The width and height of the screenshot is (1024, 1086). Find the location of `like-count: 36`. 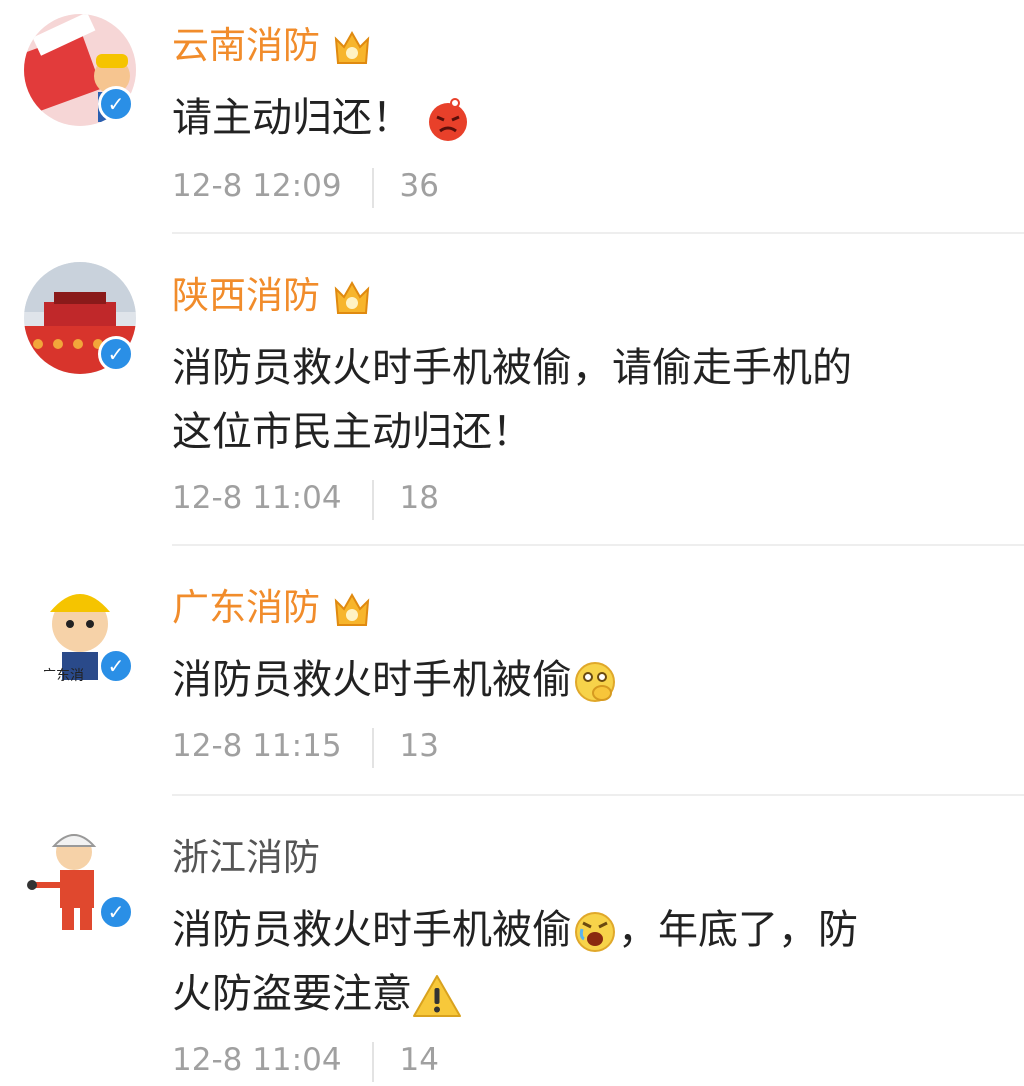

like-count: 36 is located at coordinates (419, 186).